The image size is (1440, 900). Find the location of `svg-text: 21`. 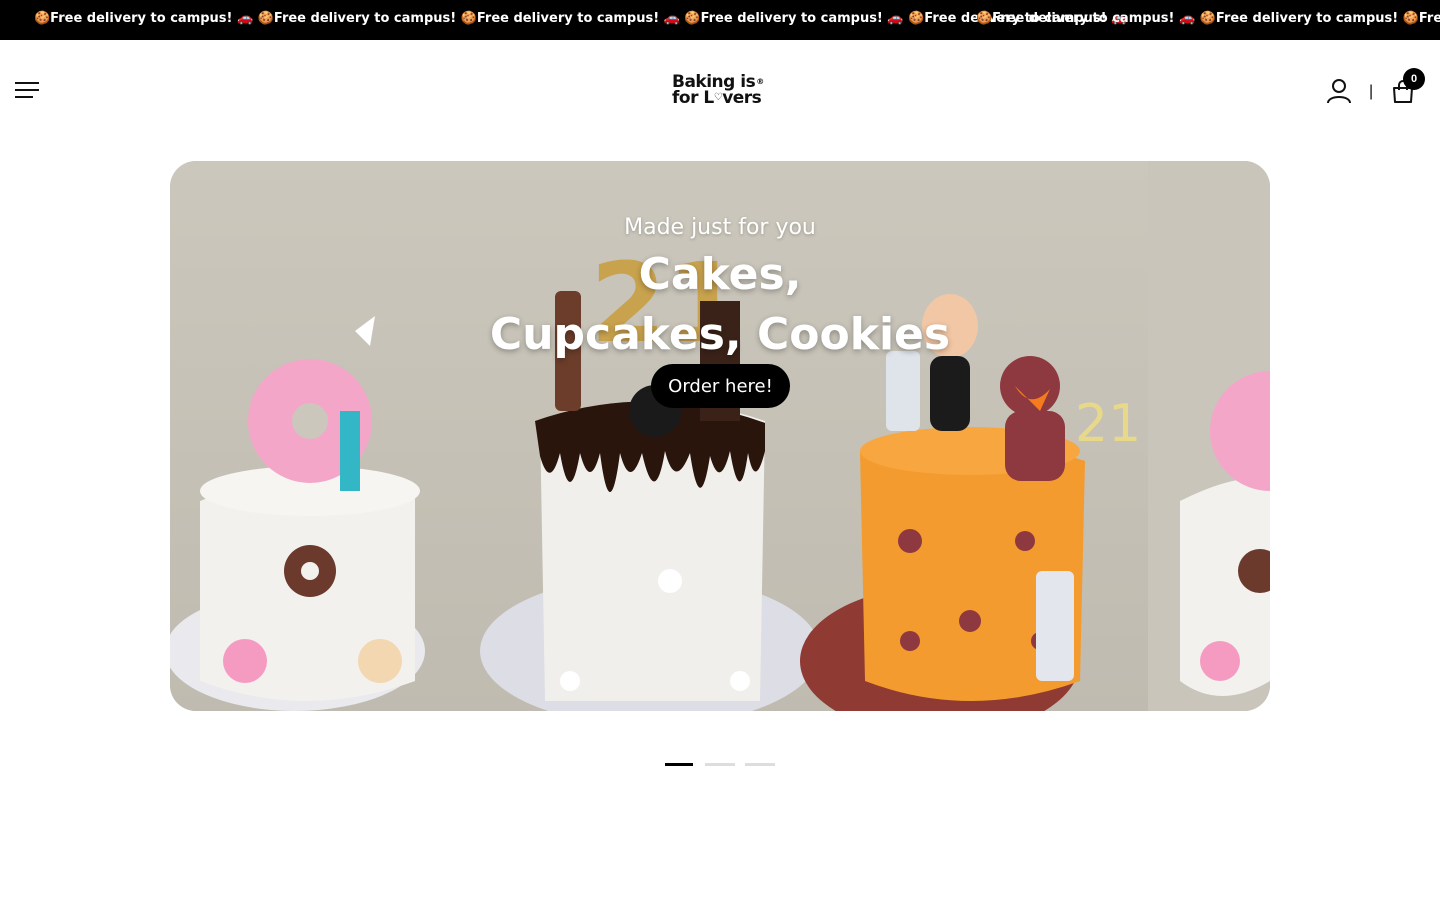

svg-text: 21 is located at coordinates (1108, 424).